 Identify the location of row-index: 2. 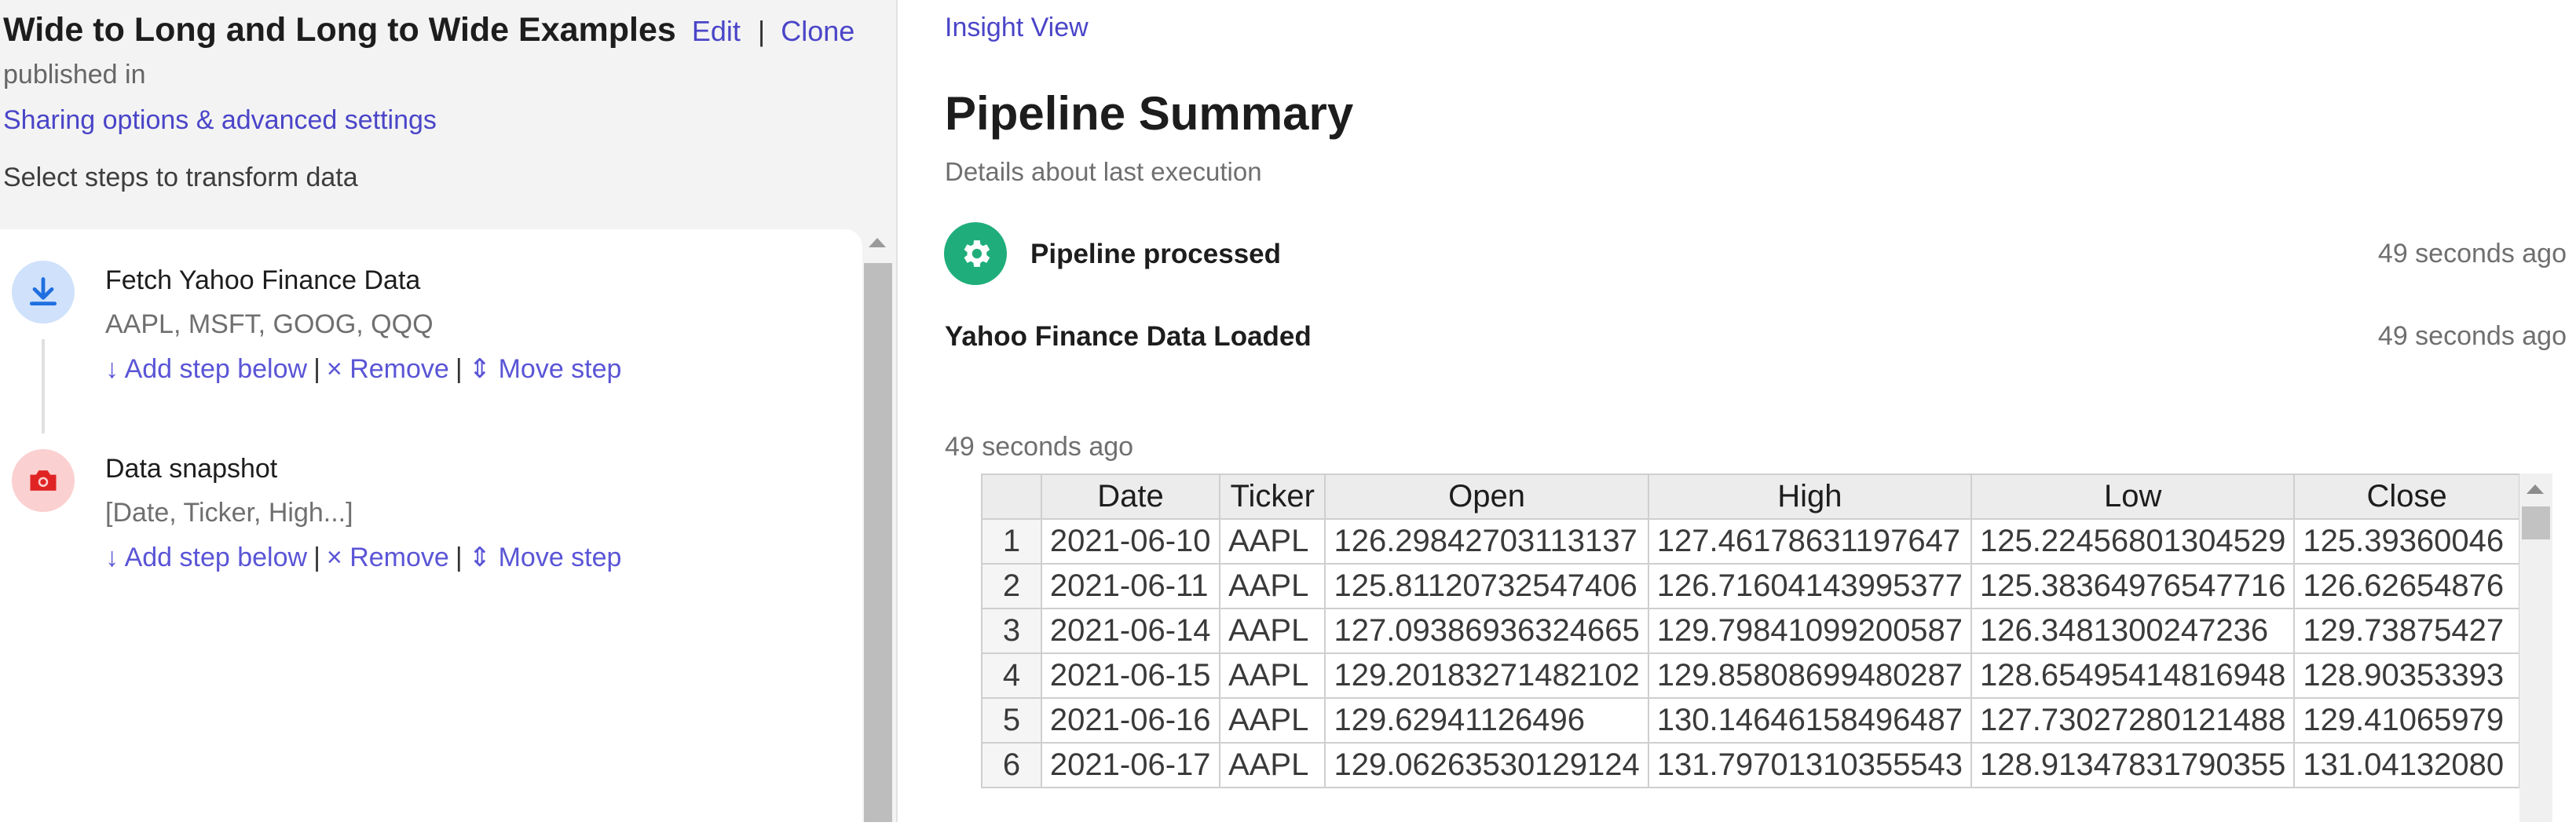
(1012, 586).